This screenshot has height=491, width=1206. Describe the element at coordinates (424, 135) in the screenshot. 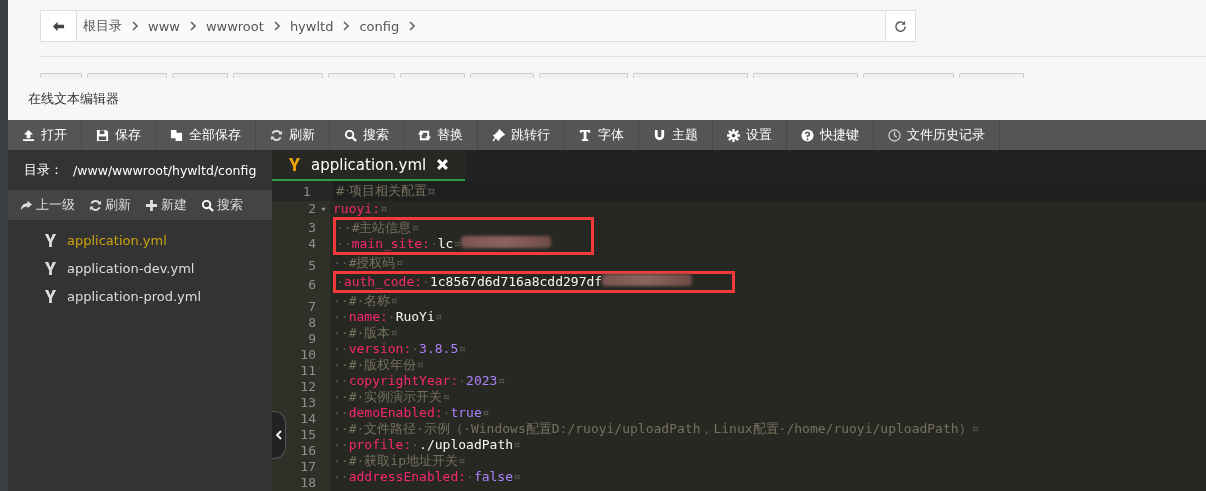

I see `swap-icon` at that location.